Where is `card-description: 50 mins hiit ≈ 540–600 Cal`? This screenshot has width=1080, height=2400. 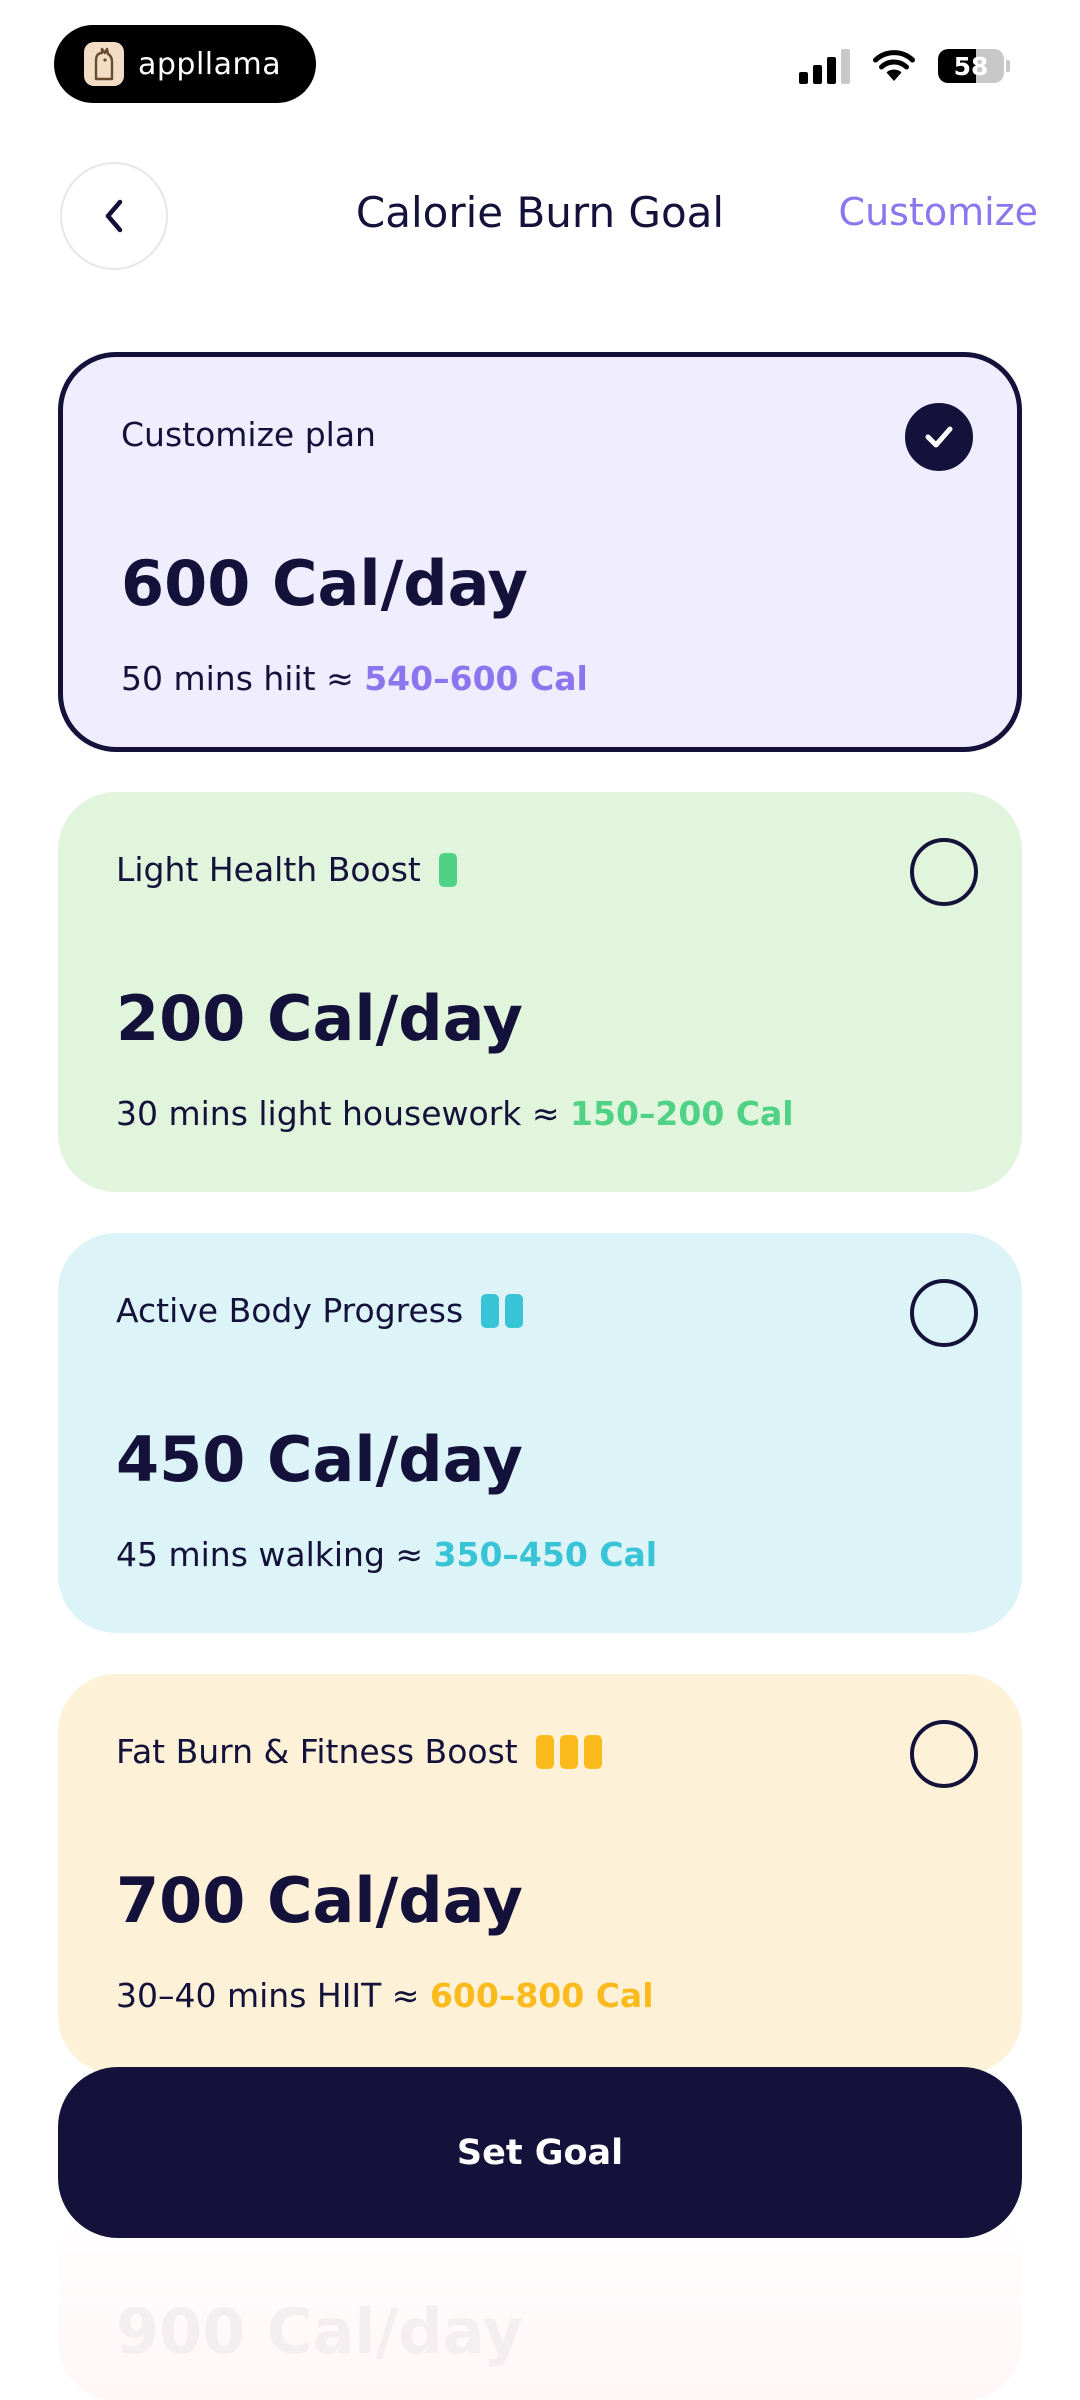
card-description: 50 mins hiit ≈ 540–600 Cal is located at coordinates (354, 678).